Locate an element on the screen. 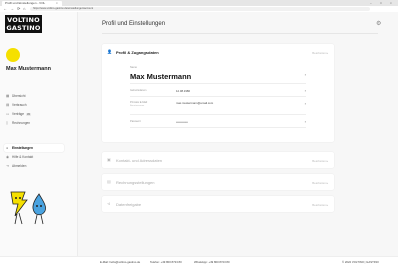 Image resolution: width=398 pixels, height=267 pixels. email-value: max.mustermann@email.com is located at coordinates (195, 103).